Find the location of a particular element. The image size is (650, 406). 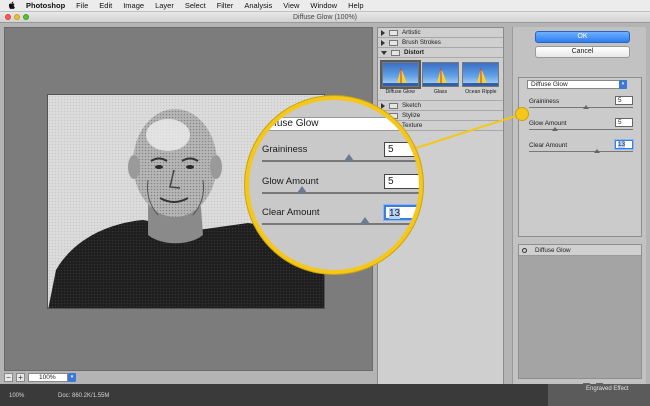

callout-param-label: Graininess is located at coordinates (285, 149).